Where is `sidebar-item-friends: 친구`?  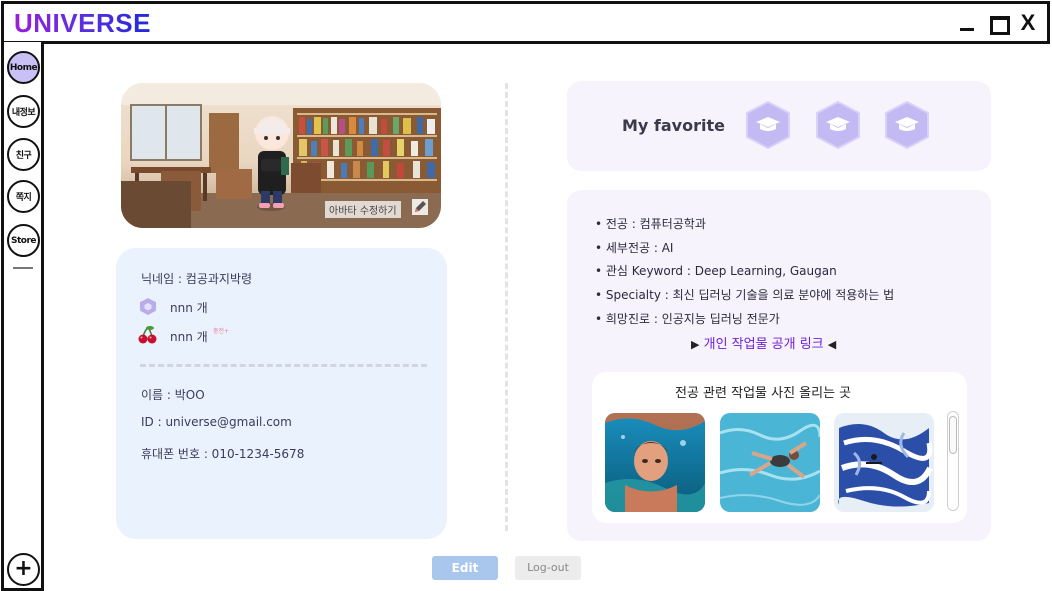 sidebar-item-friends: 친구 is located at coordinates (23, 154).